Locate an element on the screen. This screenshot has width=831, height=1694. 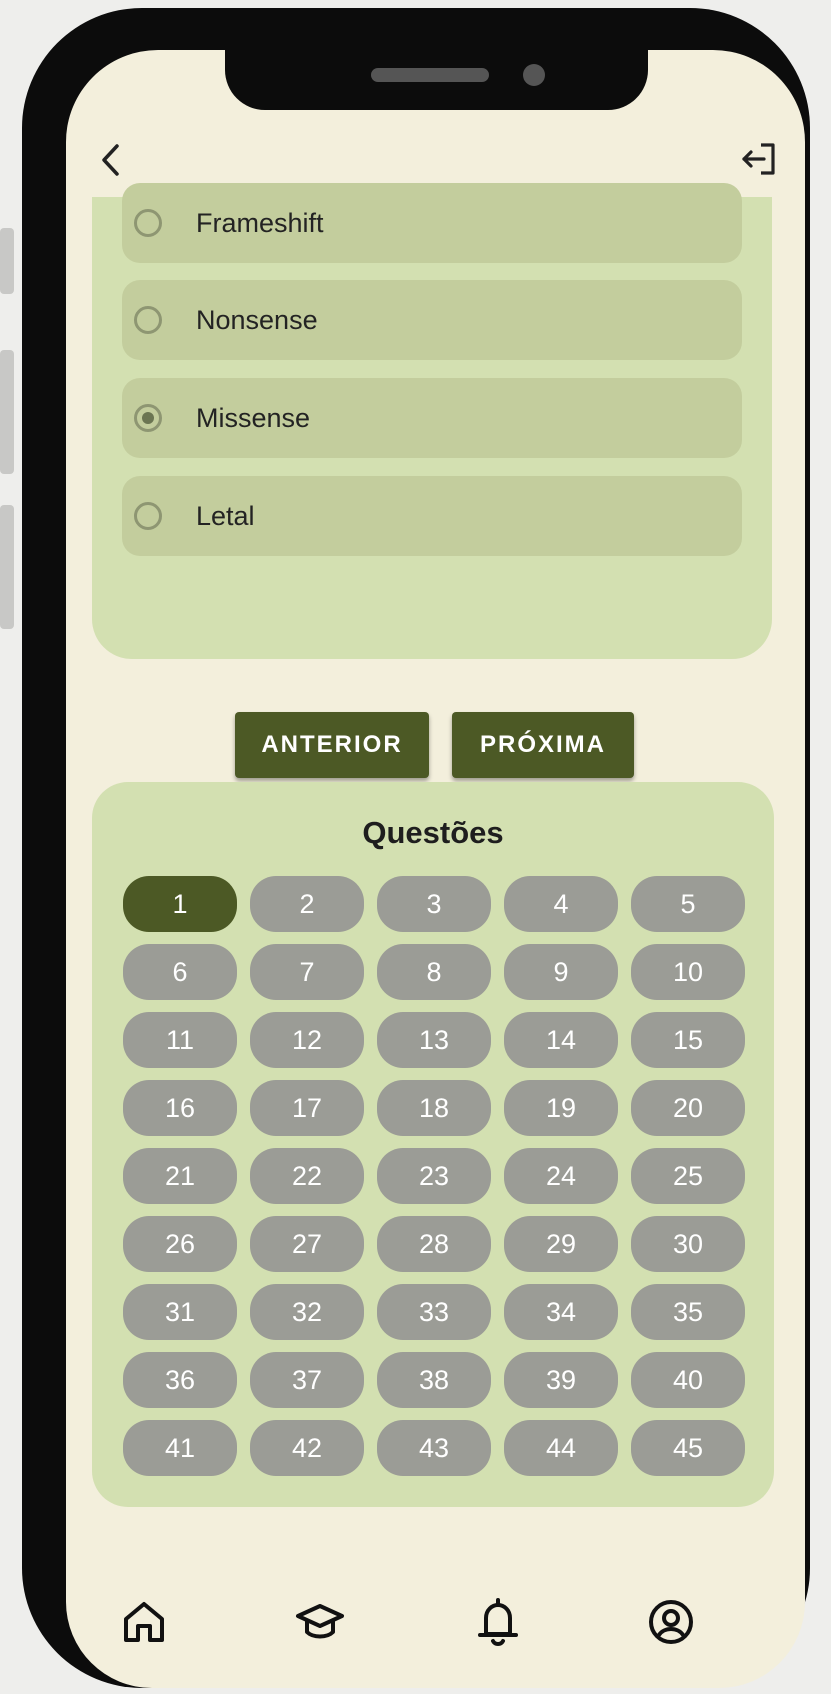
question-number-button: 44 is located at coordinates (561, 1448).